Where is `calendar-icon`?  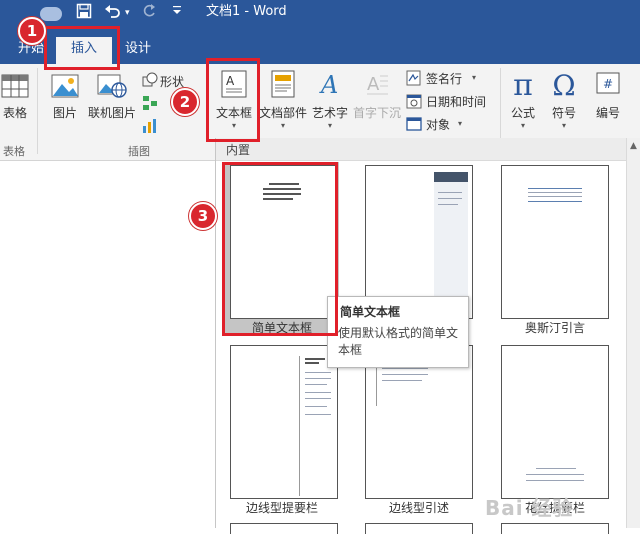 calendar-icon is located at coordinates (414, 102).